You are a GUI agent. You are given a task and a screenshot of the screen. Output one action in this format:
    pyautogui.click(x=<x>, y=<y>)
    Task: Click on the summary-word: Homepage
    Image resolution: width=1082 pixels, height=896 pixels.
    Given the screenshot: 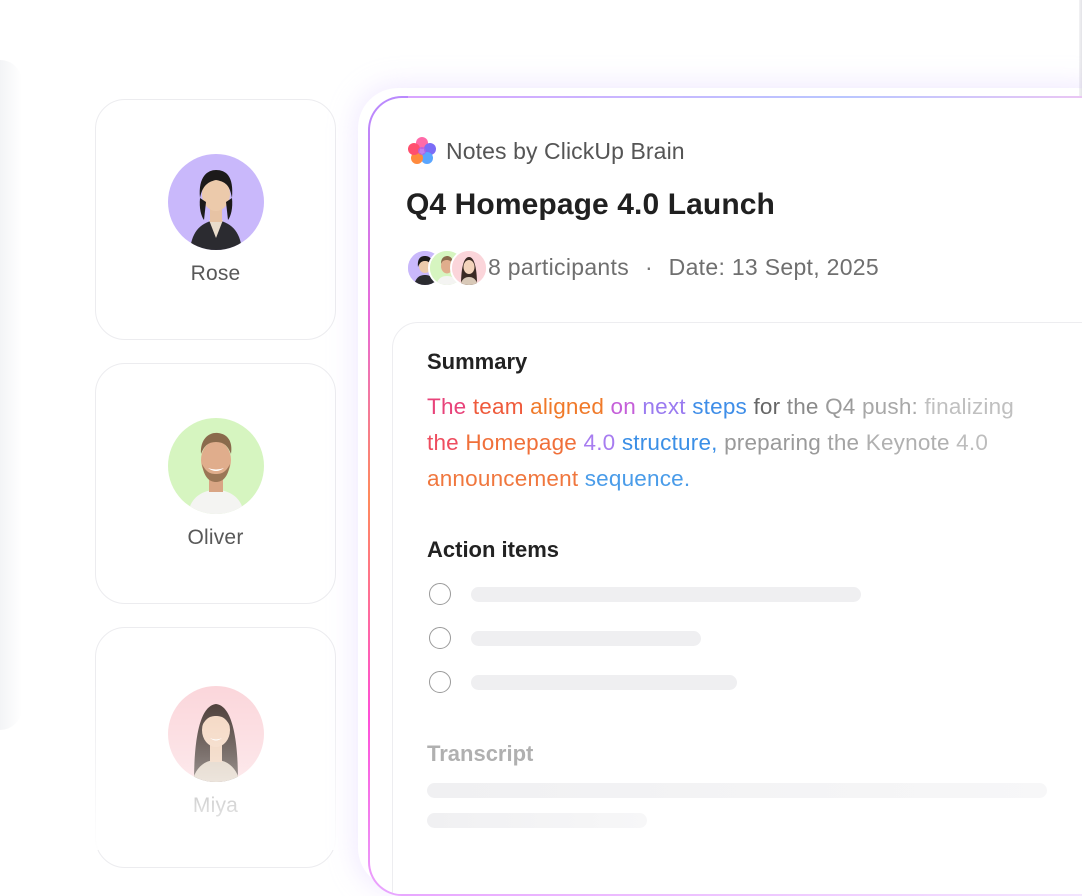 What is the action you would take?
    pyautogui.click(x=521, y=442)
    